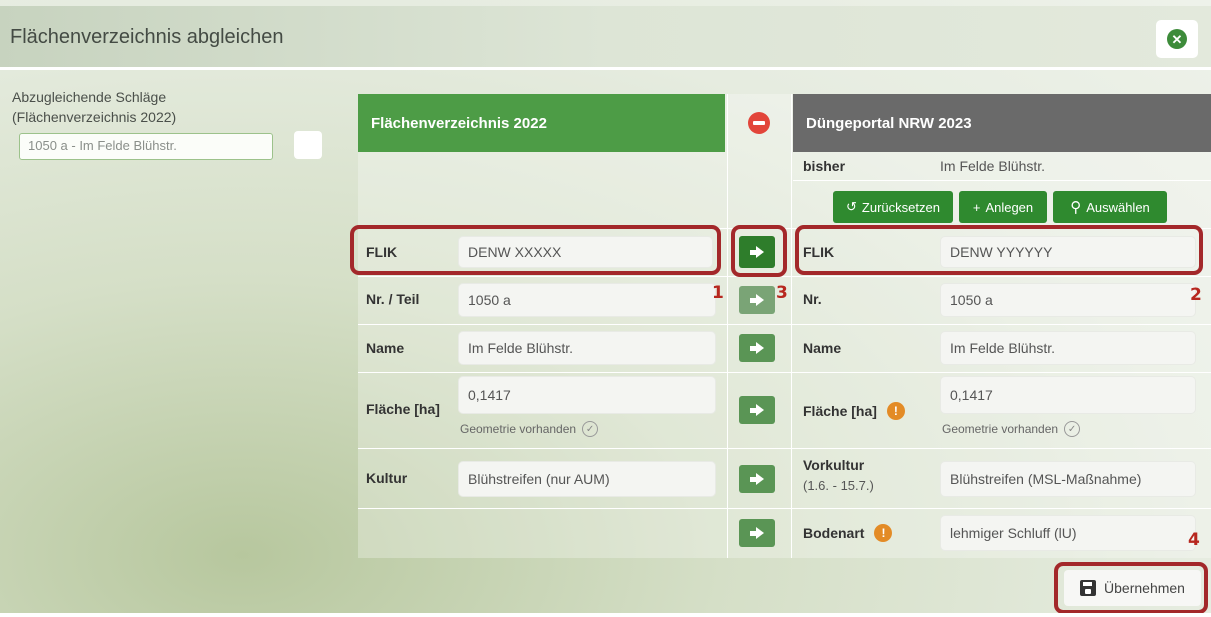 This screenshot has width=1211, height=617. I want to click on create-button: + Anlegen, so click(1003, 207).